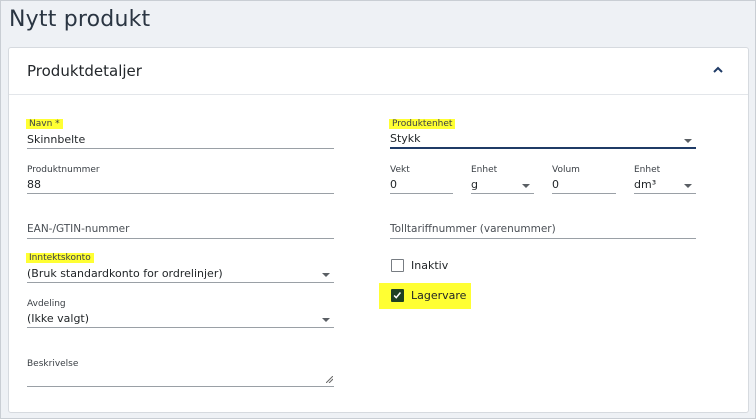 Image resolution: width=756 pixels, height=419 pixels. I want to click on checkmark-icon, so click(397, 295).